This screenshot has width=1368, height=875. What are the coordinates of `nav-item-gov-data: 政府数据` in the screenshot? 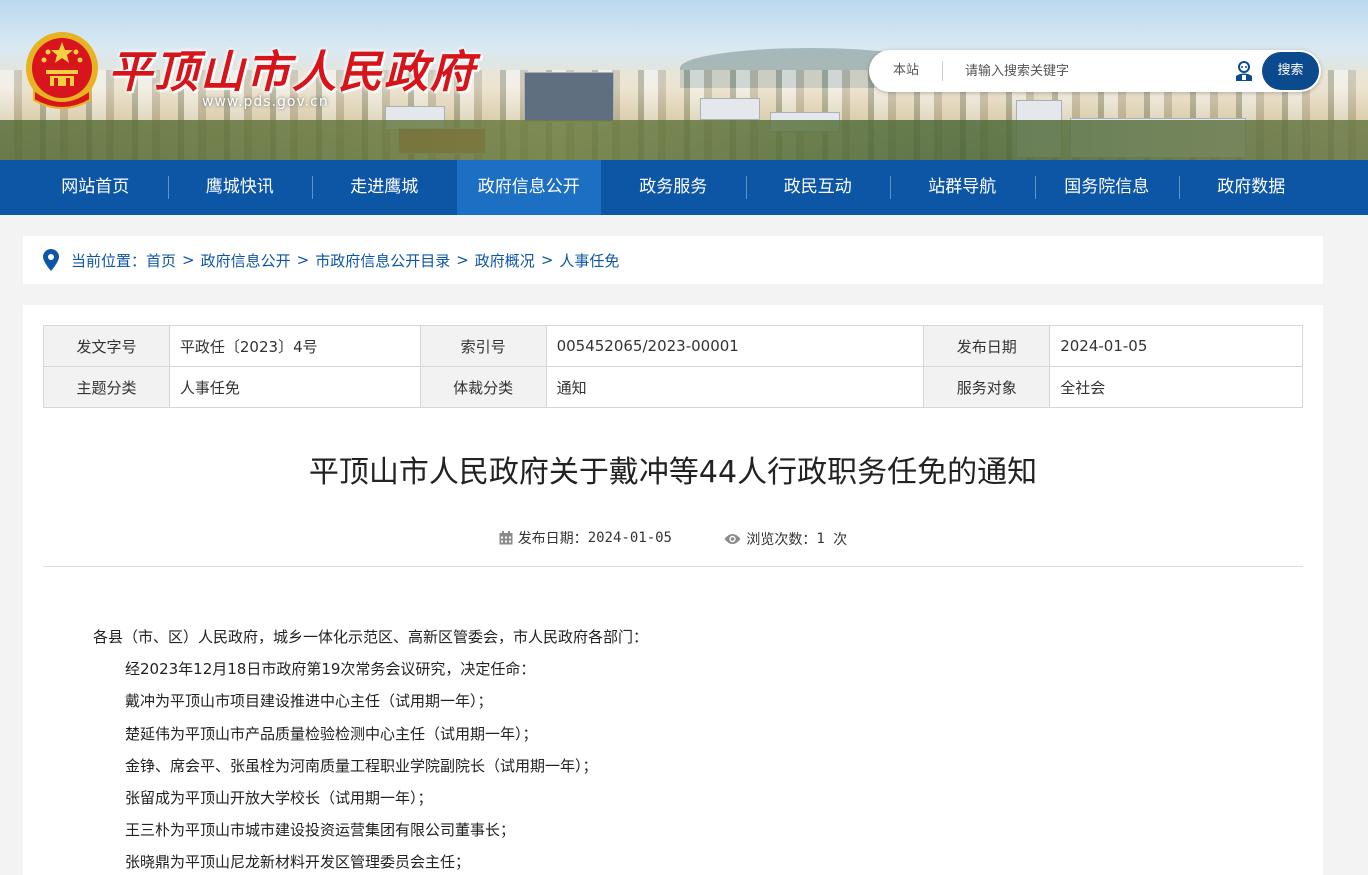 It's located at (1251, 187).